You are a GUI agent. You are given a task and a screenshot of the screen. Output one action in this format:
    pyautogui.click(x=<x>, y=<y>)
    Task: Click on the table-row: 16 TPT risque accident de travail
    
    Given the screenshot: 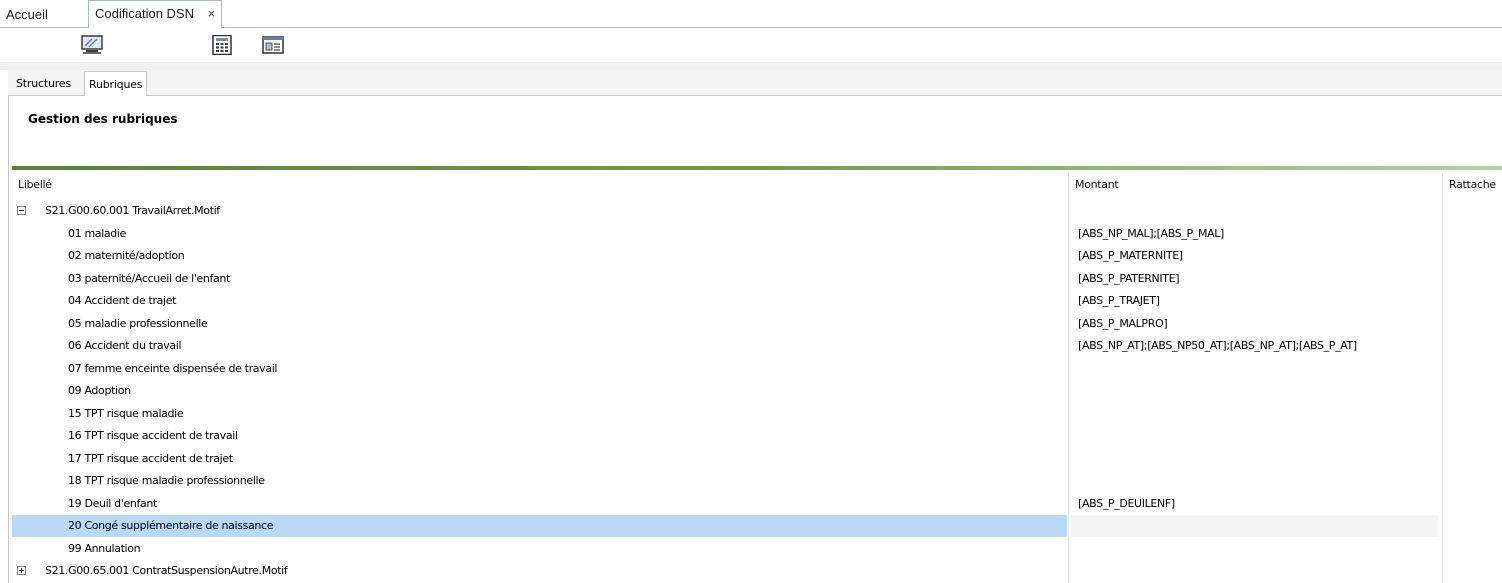 What is the action you would take?
    pyautogui.click(x=757, y=436)
    